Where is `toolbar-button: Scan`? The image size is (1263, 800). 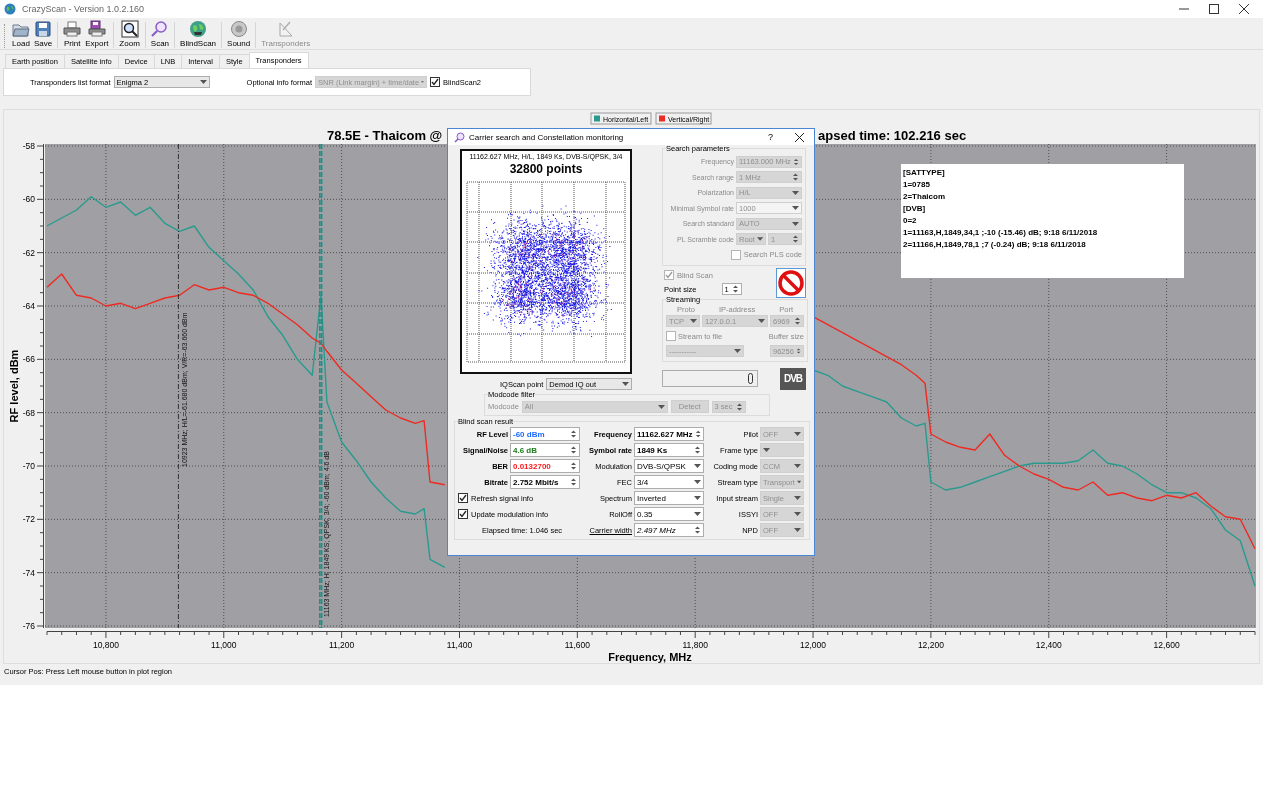 toolbar-button: Scan is located at coordinates (160, 34).